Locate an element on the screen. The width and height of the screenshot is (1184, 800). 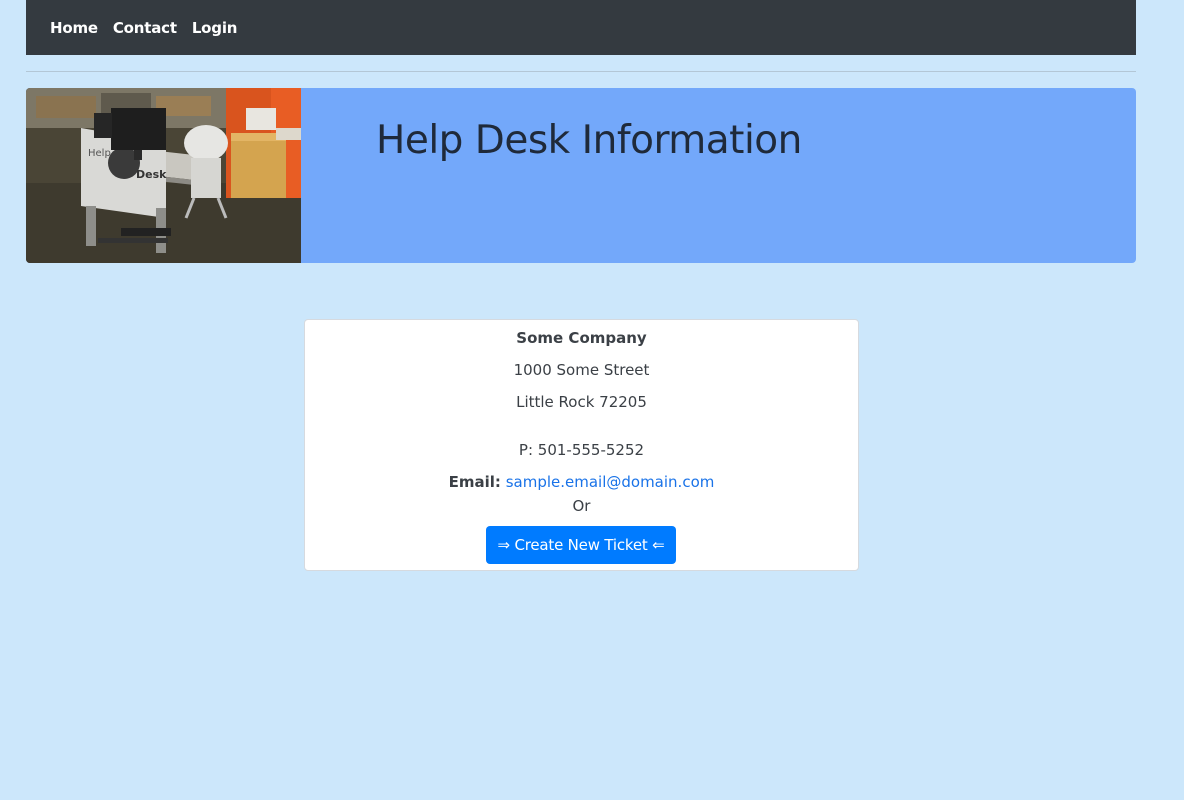
top-navbar: Home Contact Login is located at coordinates (581, 27).